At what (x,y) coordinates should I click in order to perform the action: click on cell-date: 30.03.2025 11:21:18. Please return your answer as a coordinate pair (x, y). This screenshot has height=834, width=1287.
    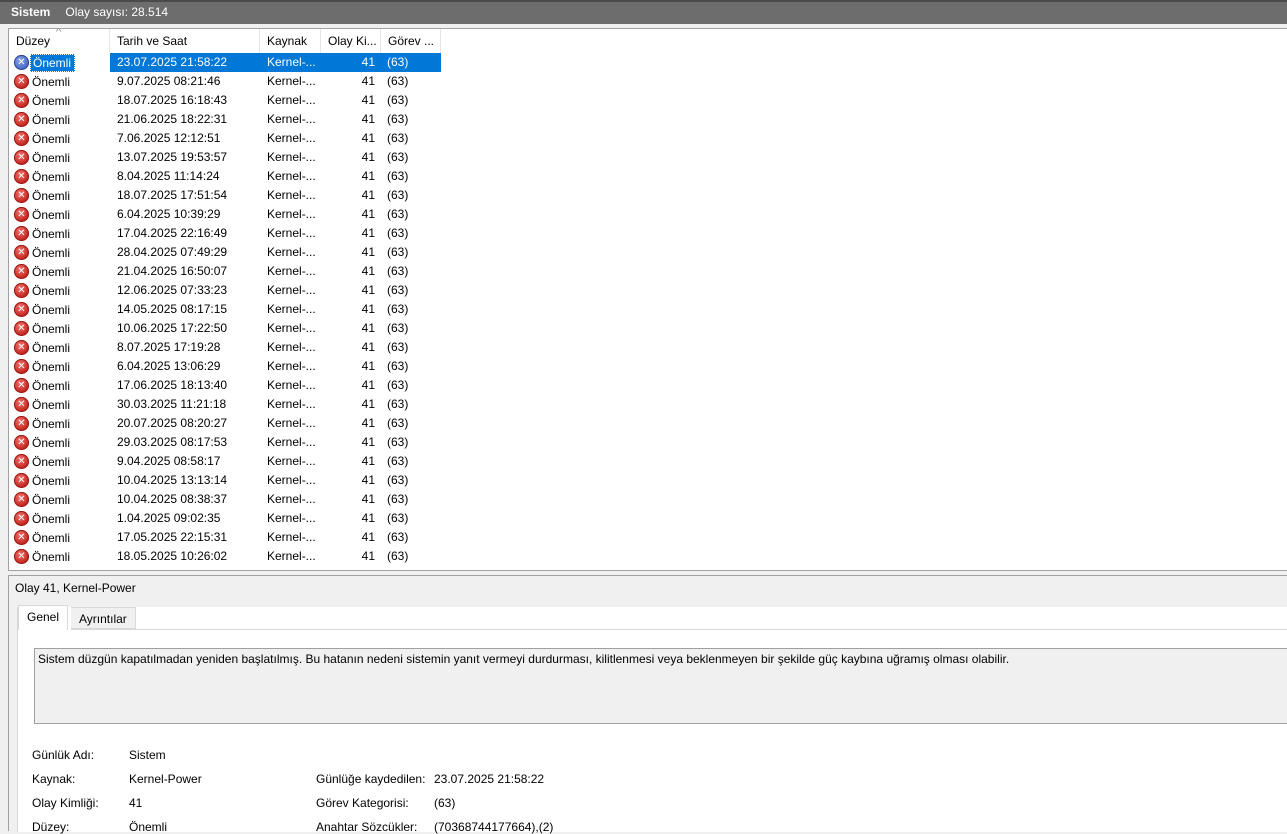
    Looking at the image, I should click on (172, 404).